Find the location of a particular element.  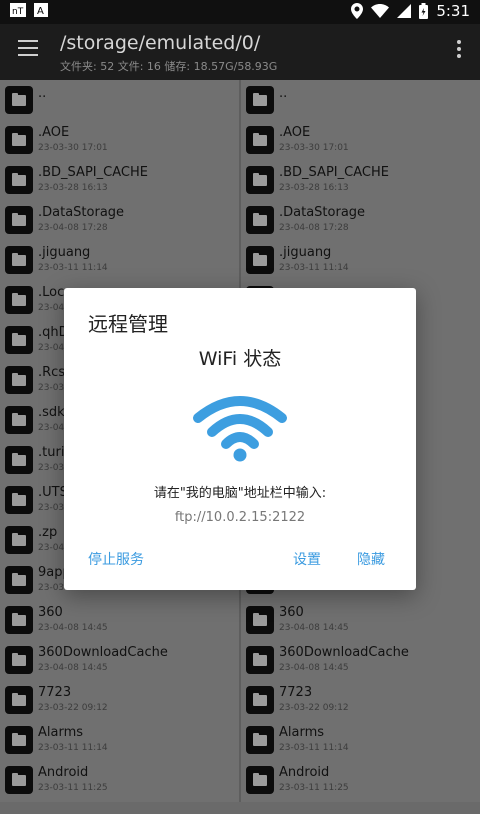

status-bar: nT A 5:31 is located at coordinates (240, 12).